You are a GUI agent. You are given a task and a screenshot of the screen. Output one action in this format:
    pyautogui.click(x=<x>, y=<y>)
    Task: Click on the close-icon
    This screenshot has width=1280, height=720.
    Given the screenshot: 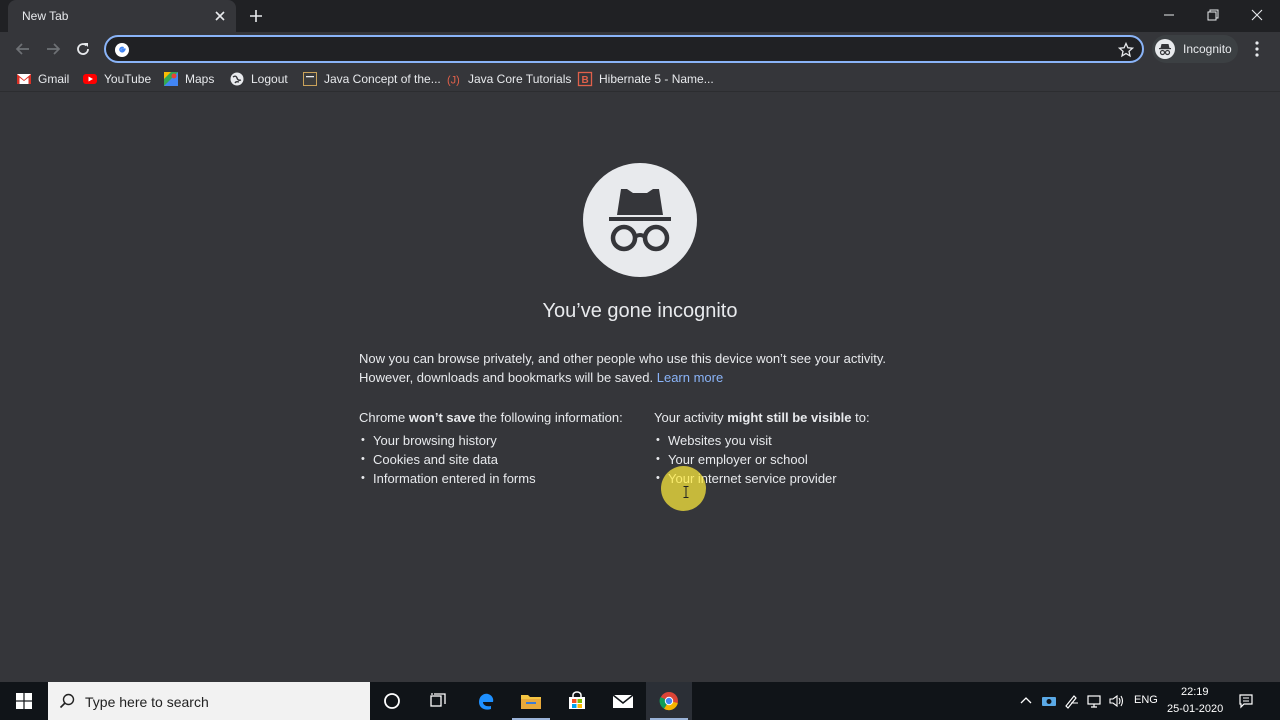 What is the action you would take?
    pyautogui.click(x=220, y=16)
    